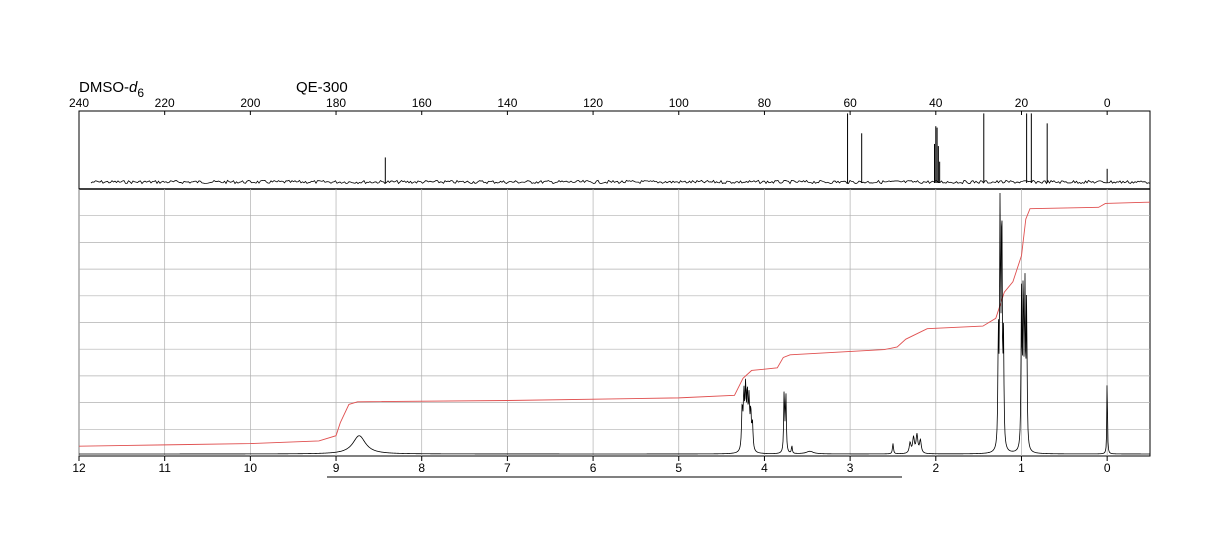 The width and height of the screenshot is (1224, 533). I want to click on c13-tick-label-5: 140, so click(507, 103).